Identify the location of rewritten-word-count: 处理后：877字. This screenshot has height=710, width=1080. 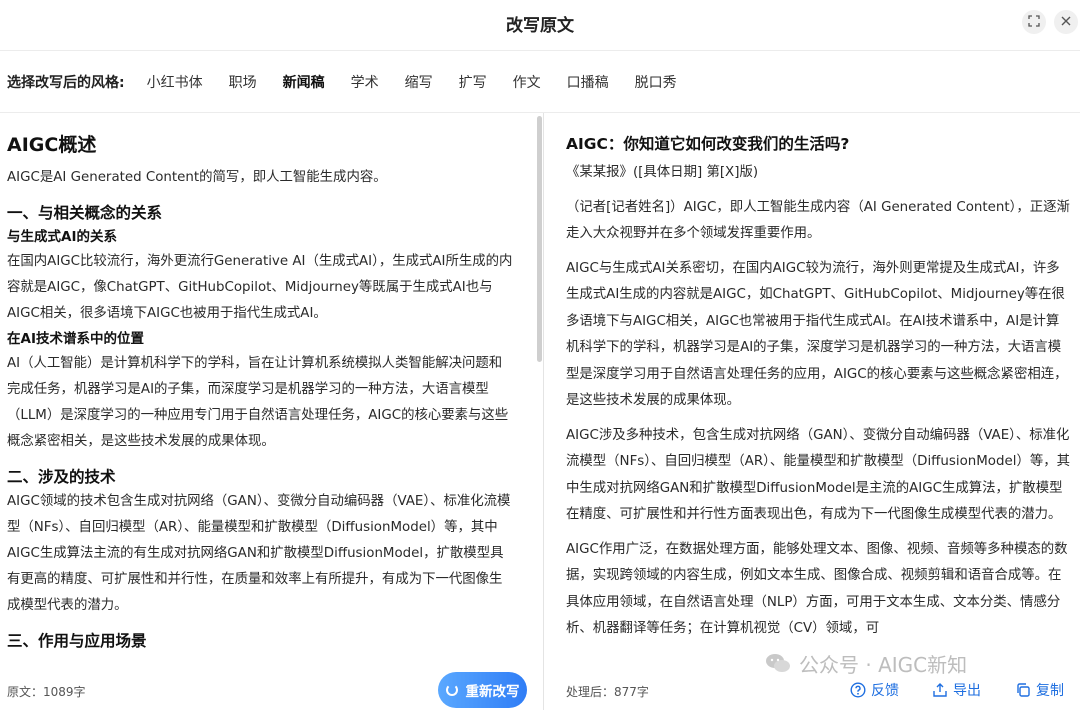
(607, 692).